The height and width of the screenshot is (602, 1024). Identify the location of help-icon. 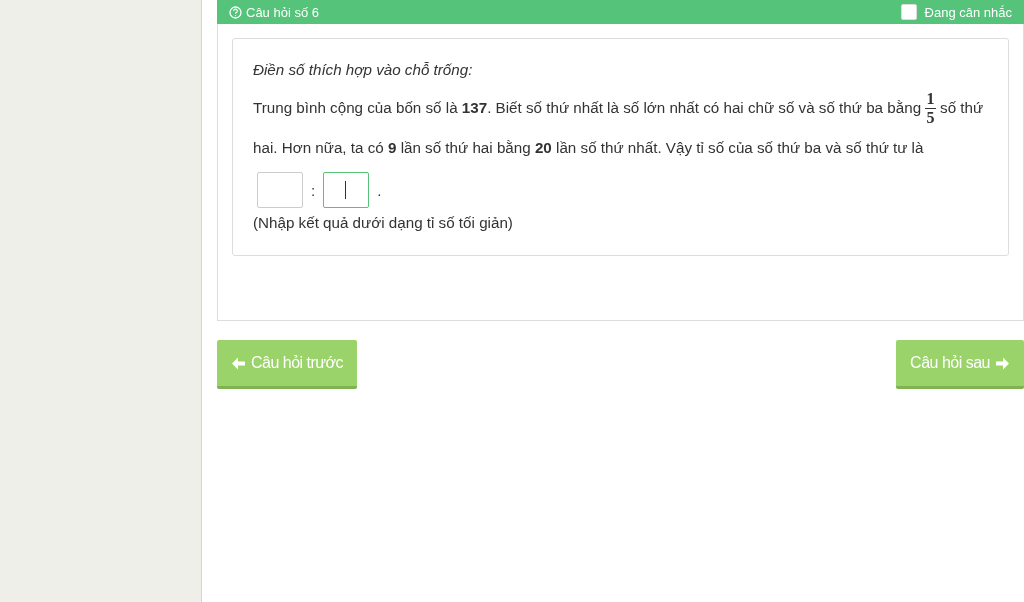
(235, 12).